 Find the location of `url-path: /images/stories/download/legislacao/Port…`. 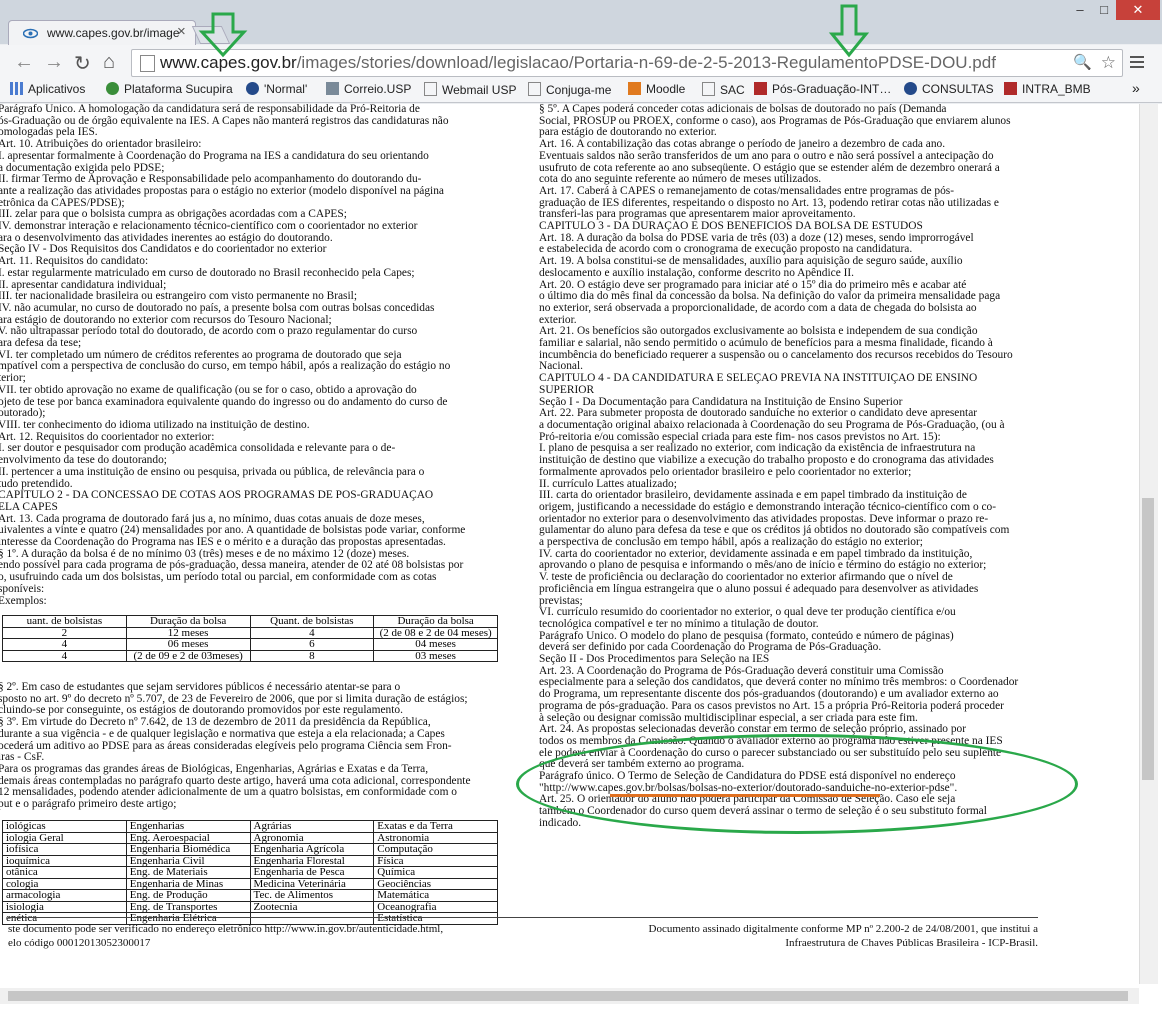

url-path: /images/stories/download/legislacao/Port… is located at coordinates (646, 62).